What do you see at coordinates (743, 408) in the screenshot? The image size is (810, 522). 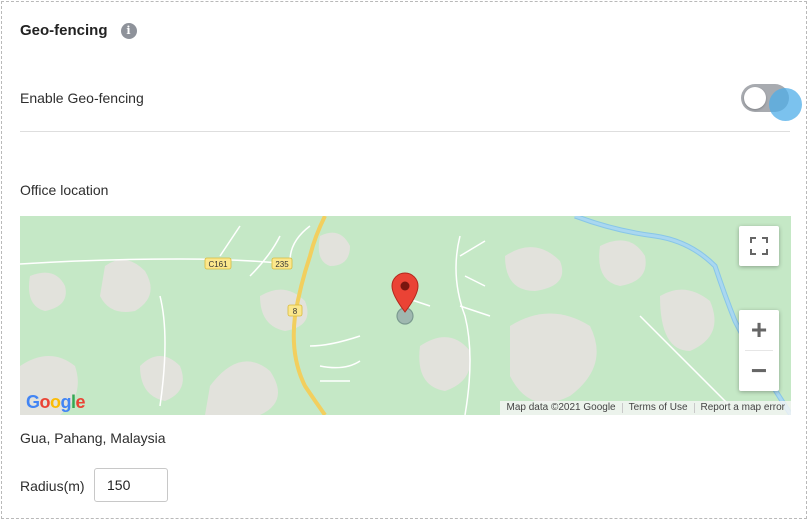 I see `report-map-error-link: Report a map error` at bounding box center [743, 408].